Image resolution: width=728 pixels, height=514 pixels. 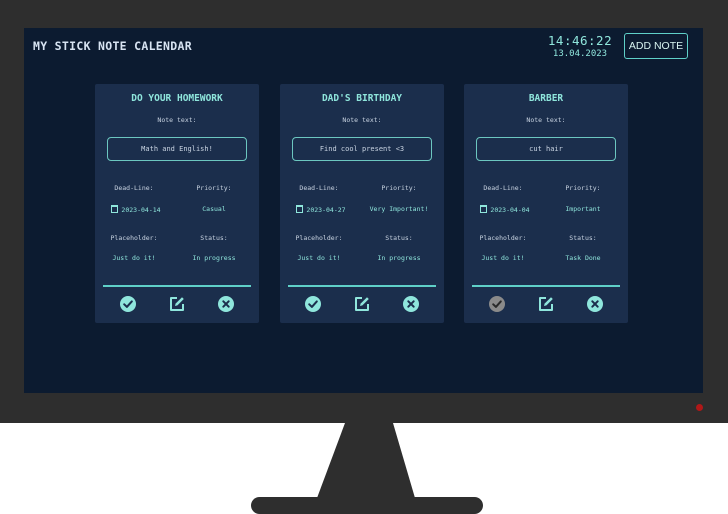 What do you see at coordinates (399, 209) in the screenshot?
I see `priority-value: Very Important!` at bounding box center [399, 209].